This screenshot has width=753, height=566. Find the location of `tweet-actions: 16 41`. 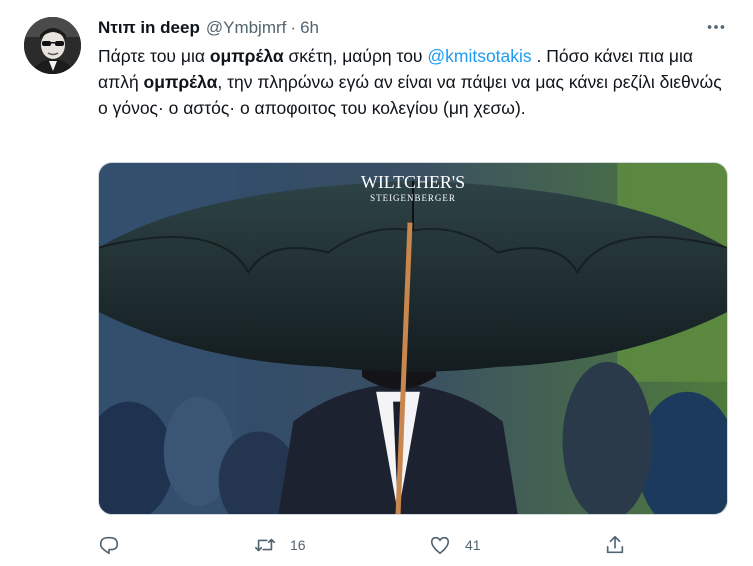

tweet-actions: 16 41 is located at coordinates (368, 545).